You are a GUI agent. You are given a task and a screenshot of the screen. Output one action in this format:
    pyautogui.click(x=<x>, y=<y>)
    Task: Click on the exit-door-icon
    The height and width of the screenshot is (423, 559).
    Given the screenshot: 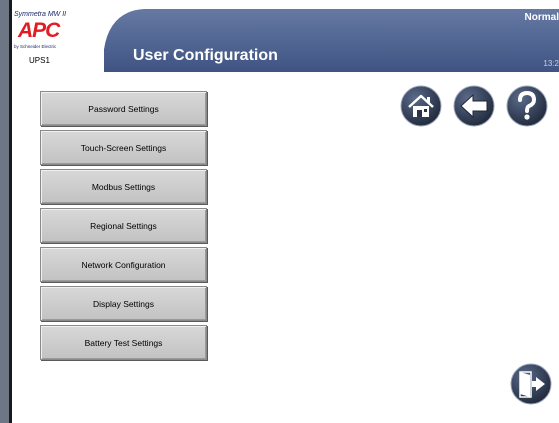 What is the action you would take?
    pyautogui.click(x=531, y=384)
    